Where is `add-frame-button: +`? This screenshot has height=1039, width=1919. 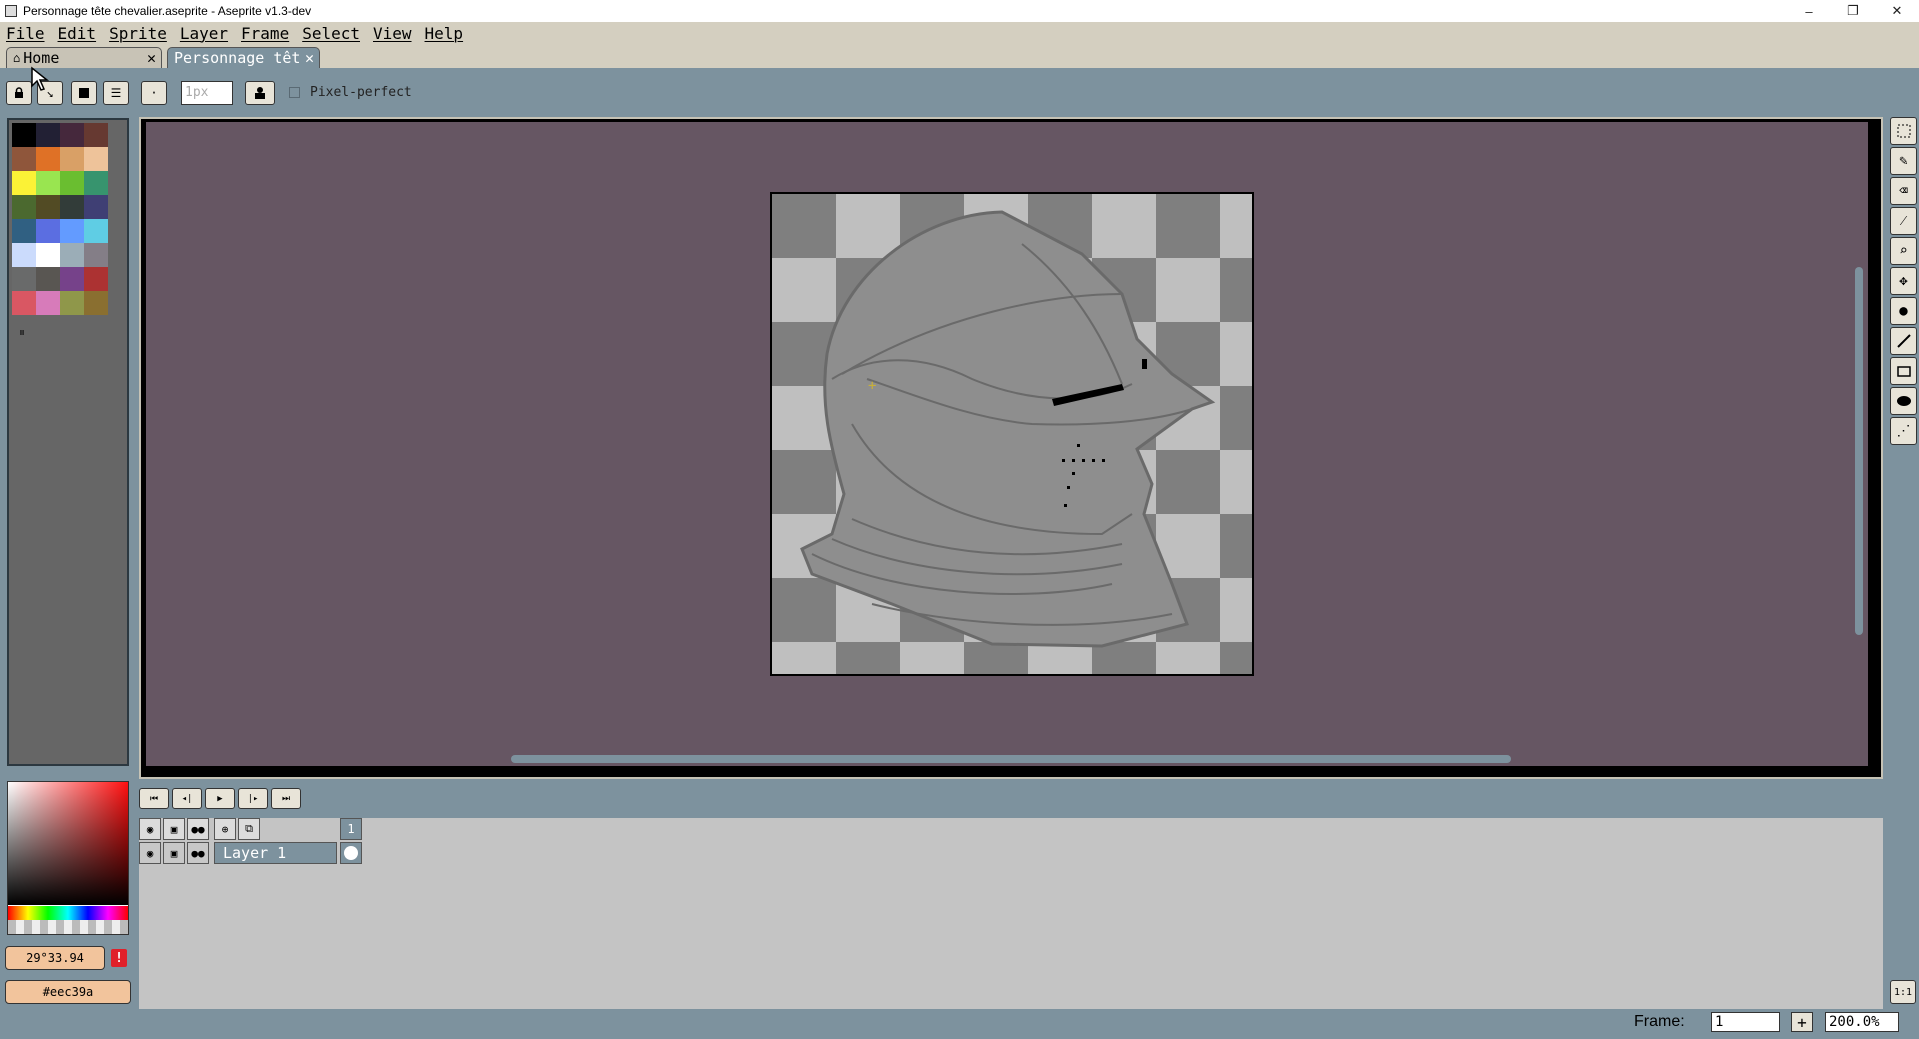 add-frame-button: + is located at coordinates (1802, 1022).